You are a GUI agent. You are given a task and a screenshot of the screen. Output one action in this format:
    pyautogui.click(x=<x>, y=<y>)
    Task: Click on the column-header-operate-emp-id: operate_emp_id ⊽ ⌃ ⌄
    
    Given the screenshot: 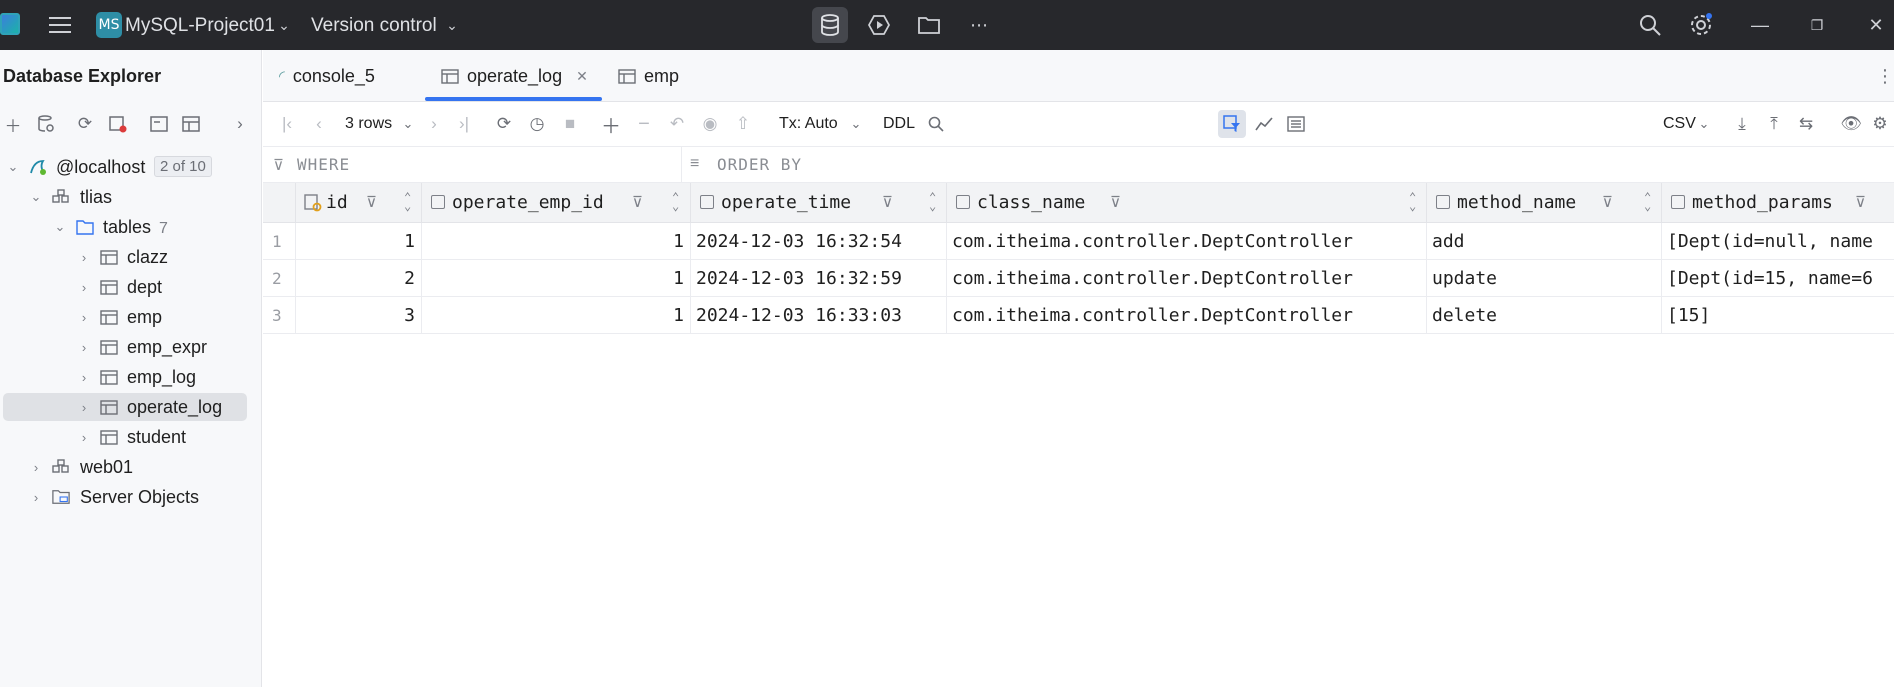 What is the action you would take?
    pyautogui.click(x=556, y=203)
    